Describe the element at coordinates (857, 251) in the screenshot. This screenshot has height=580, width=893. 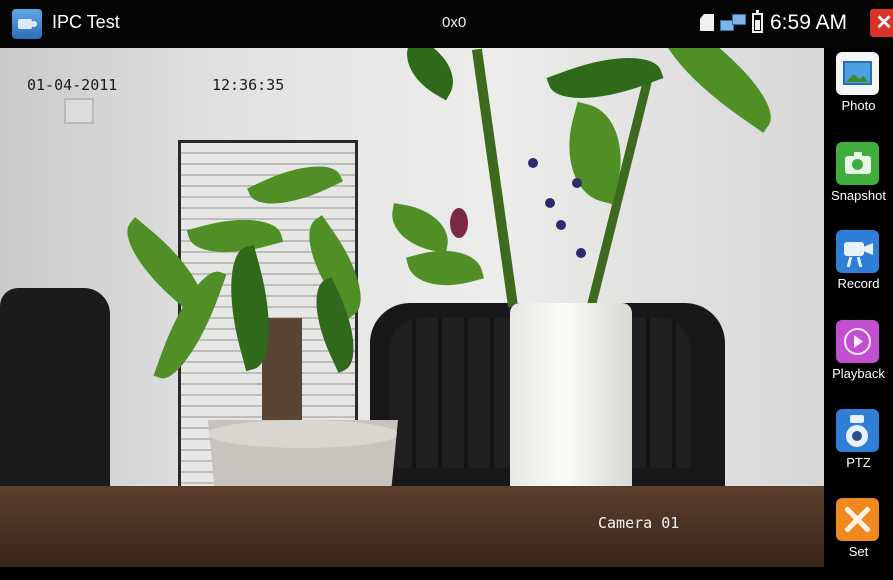
I see `video-camera-icon` at that location.